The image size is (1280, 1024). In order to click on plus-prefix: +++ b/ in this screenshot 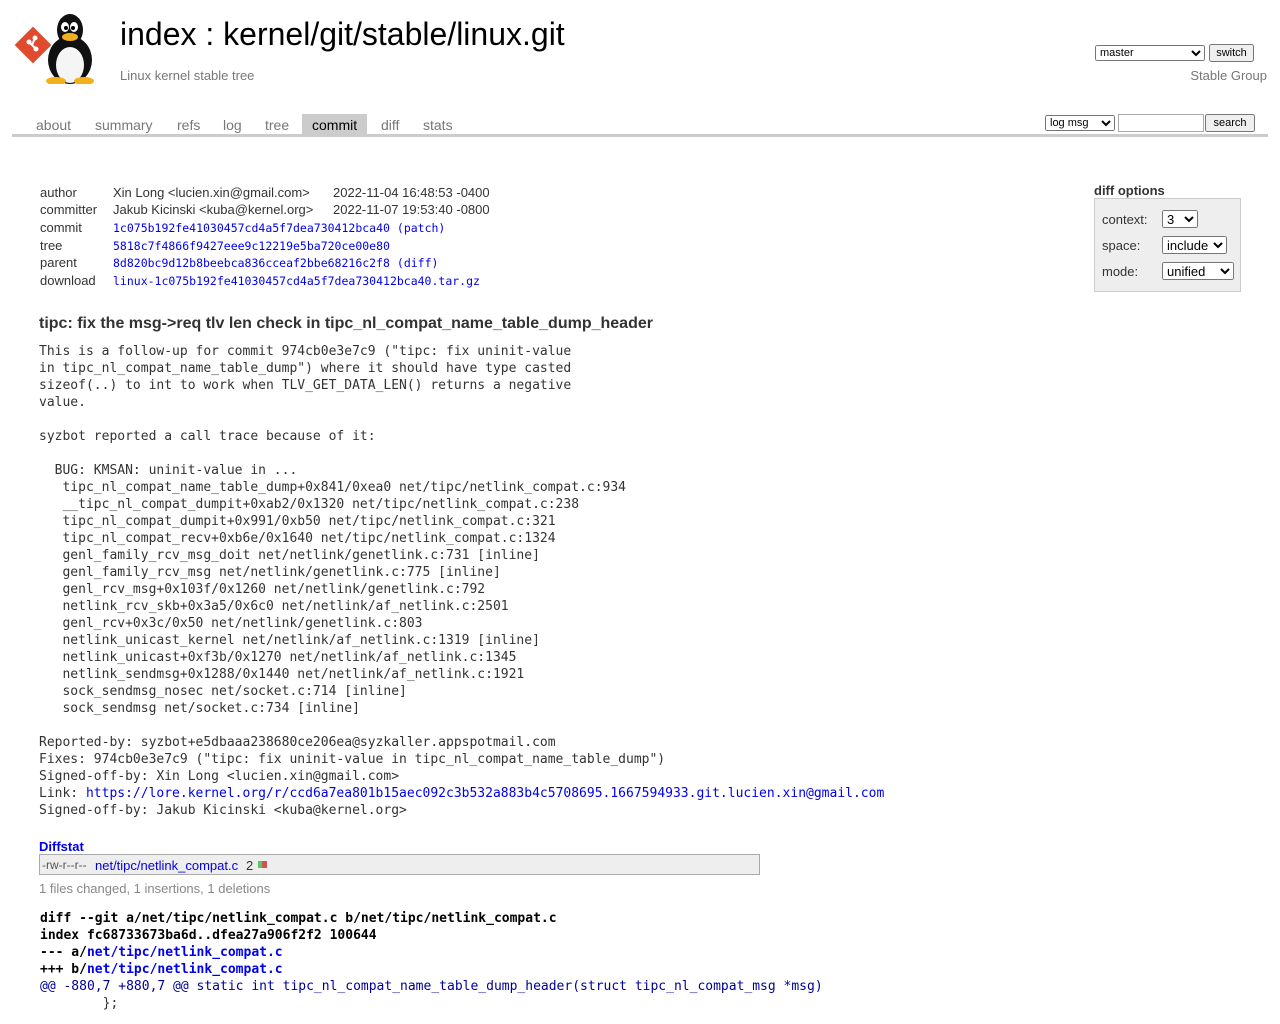, I will do `click(63, 969)`.